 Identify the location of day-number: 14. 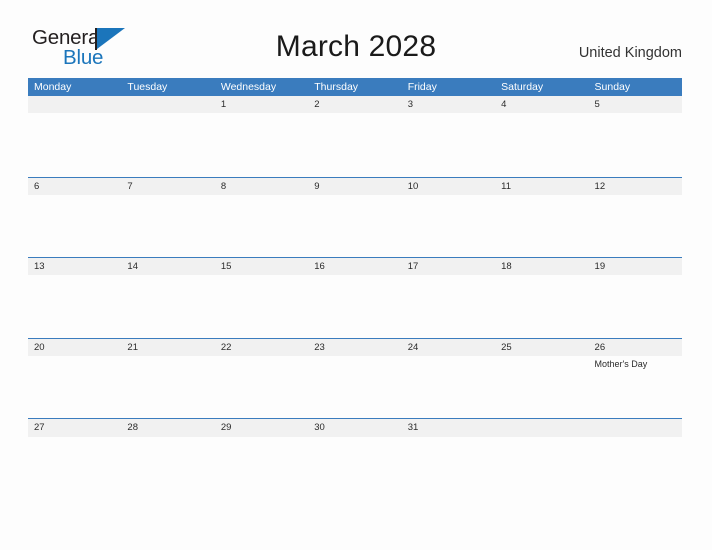
(132, 266).